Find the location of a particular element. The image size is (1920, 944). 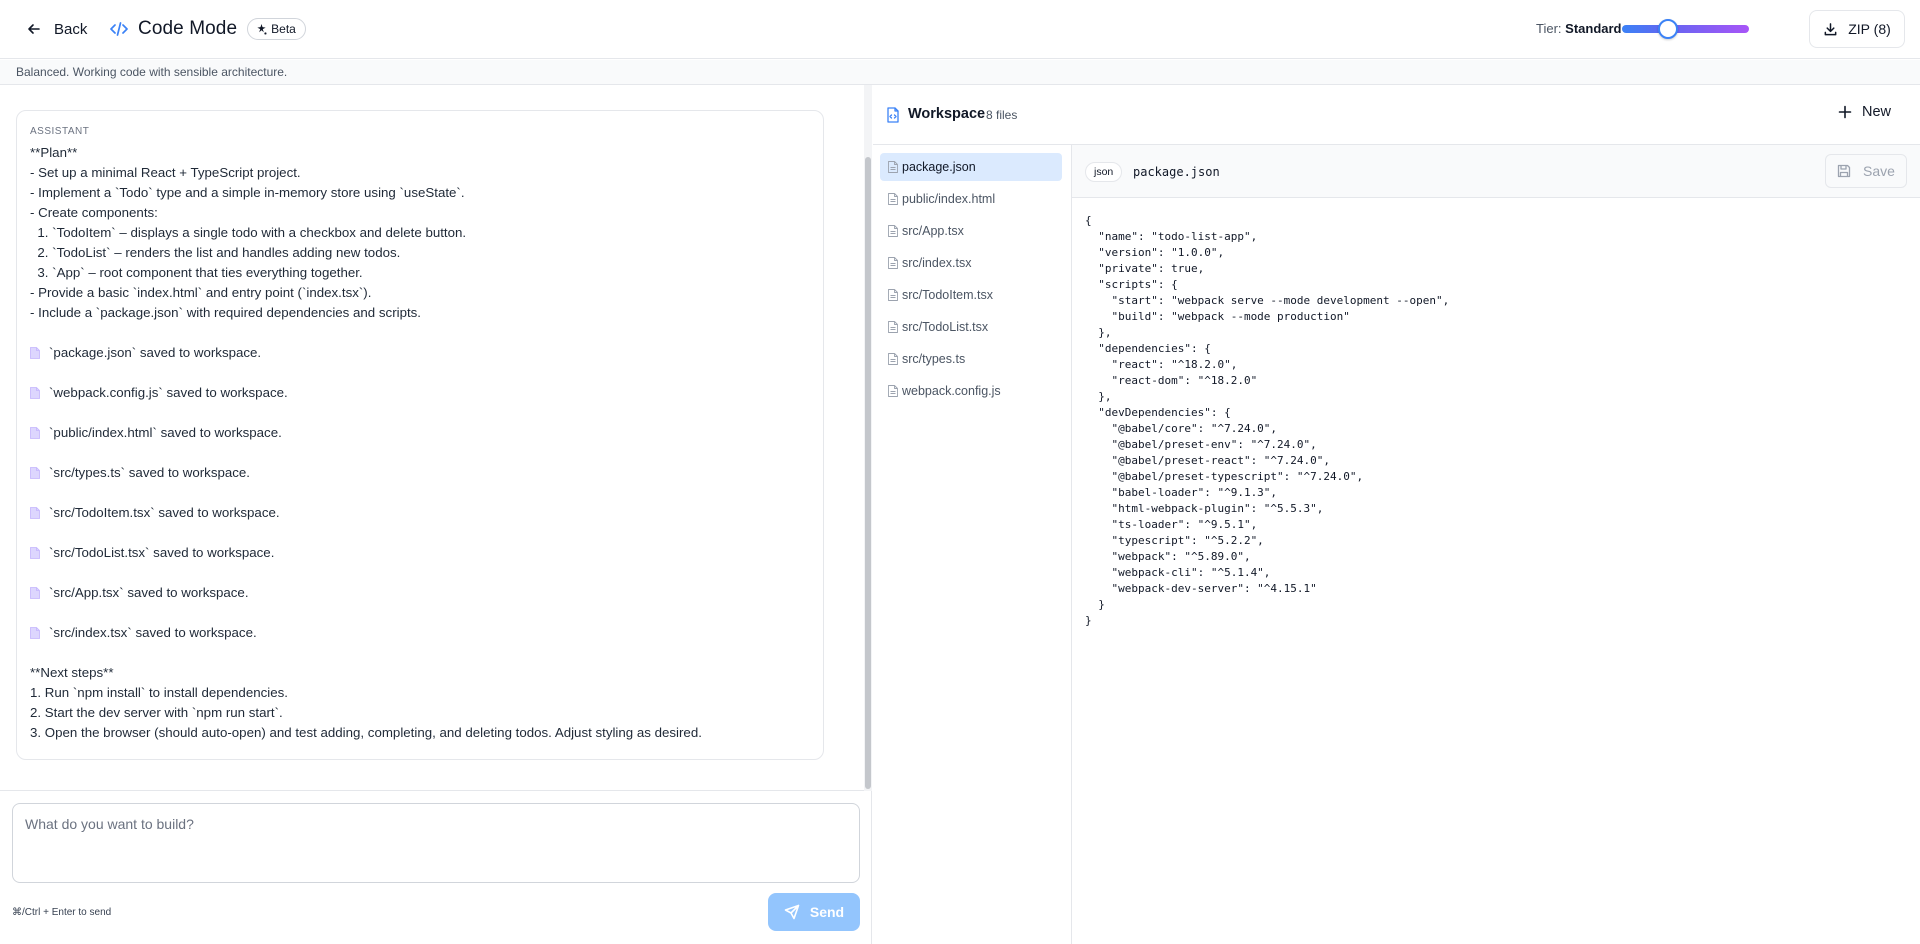

file-list-item: src/types.ts is located at coordinates (971, 359).